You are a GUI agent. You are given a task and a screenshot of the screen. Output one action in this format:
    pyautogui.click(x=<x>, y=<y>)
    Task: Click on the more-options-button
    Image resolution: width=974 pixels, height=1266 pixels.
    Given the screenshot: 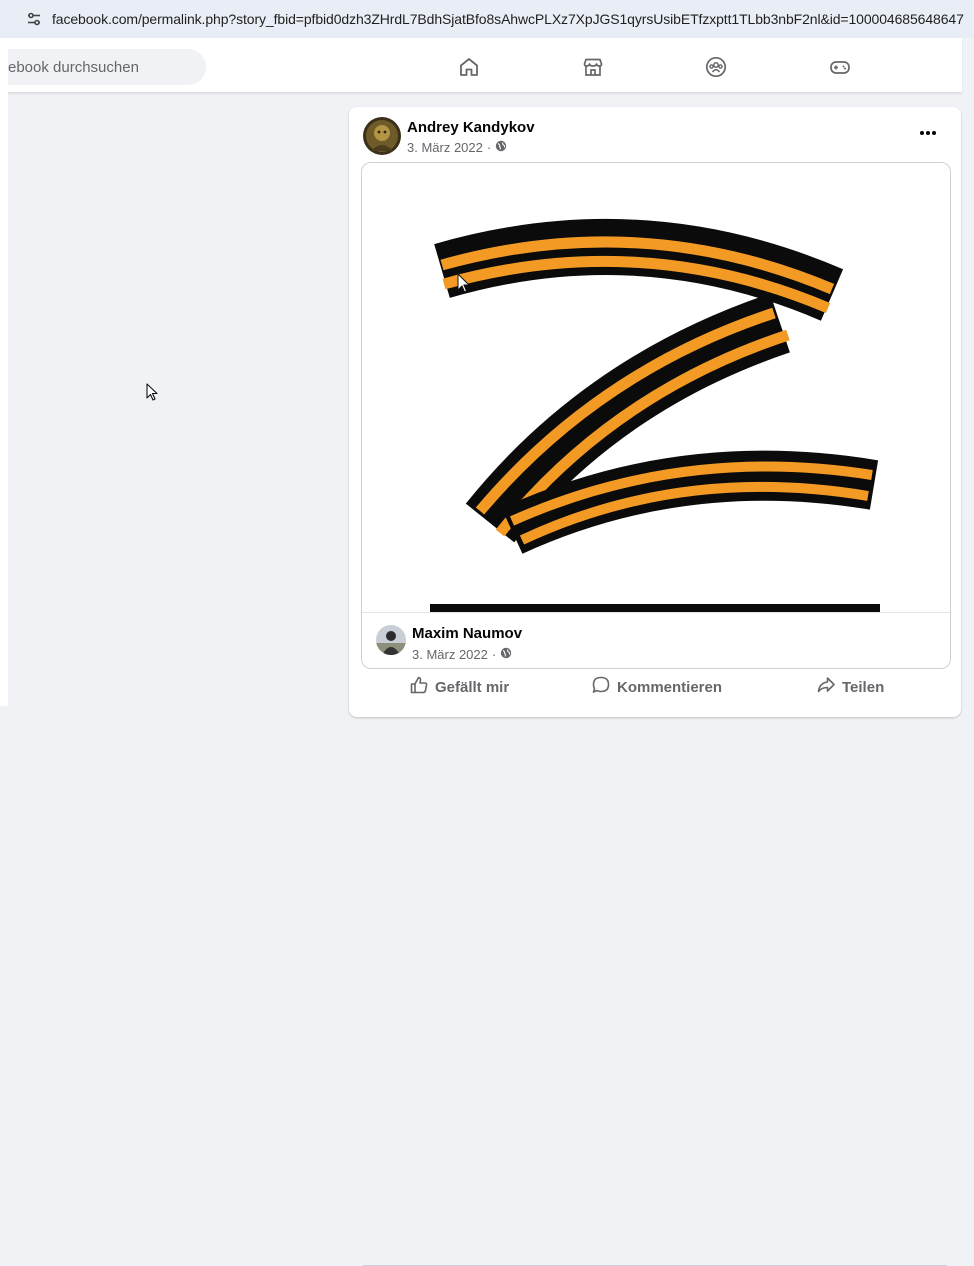 What is the action you would take?
    pyautogui.click(x=928, y=133)
    